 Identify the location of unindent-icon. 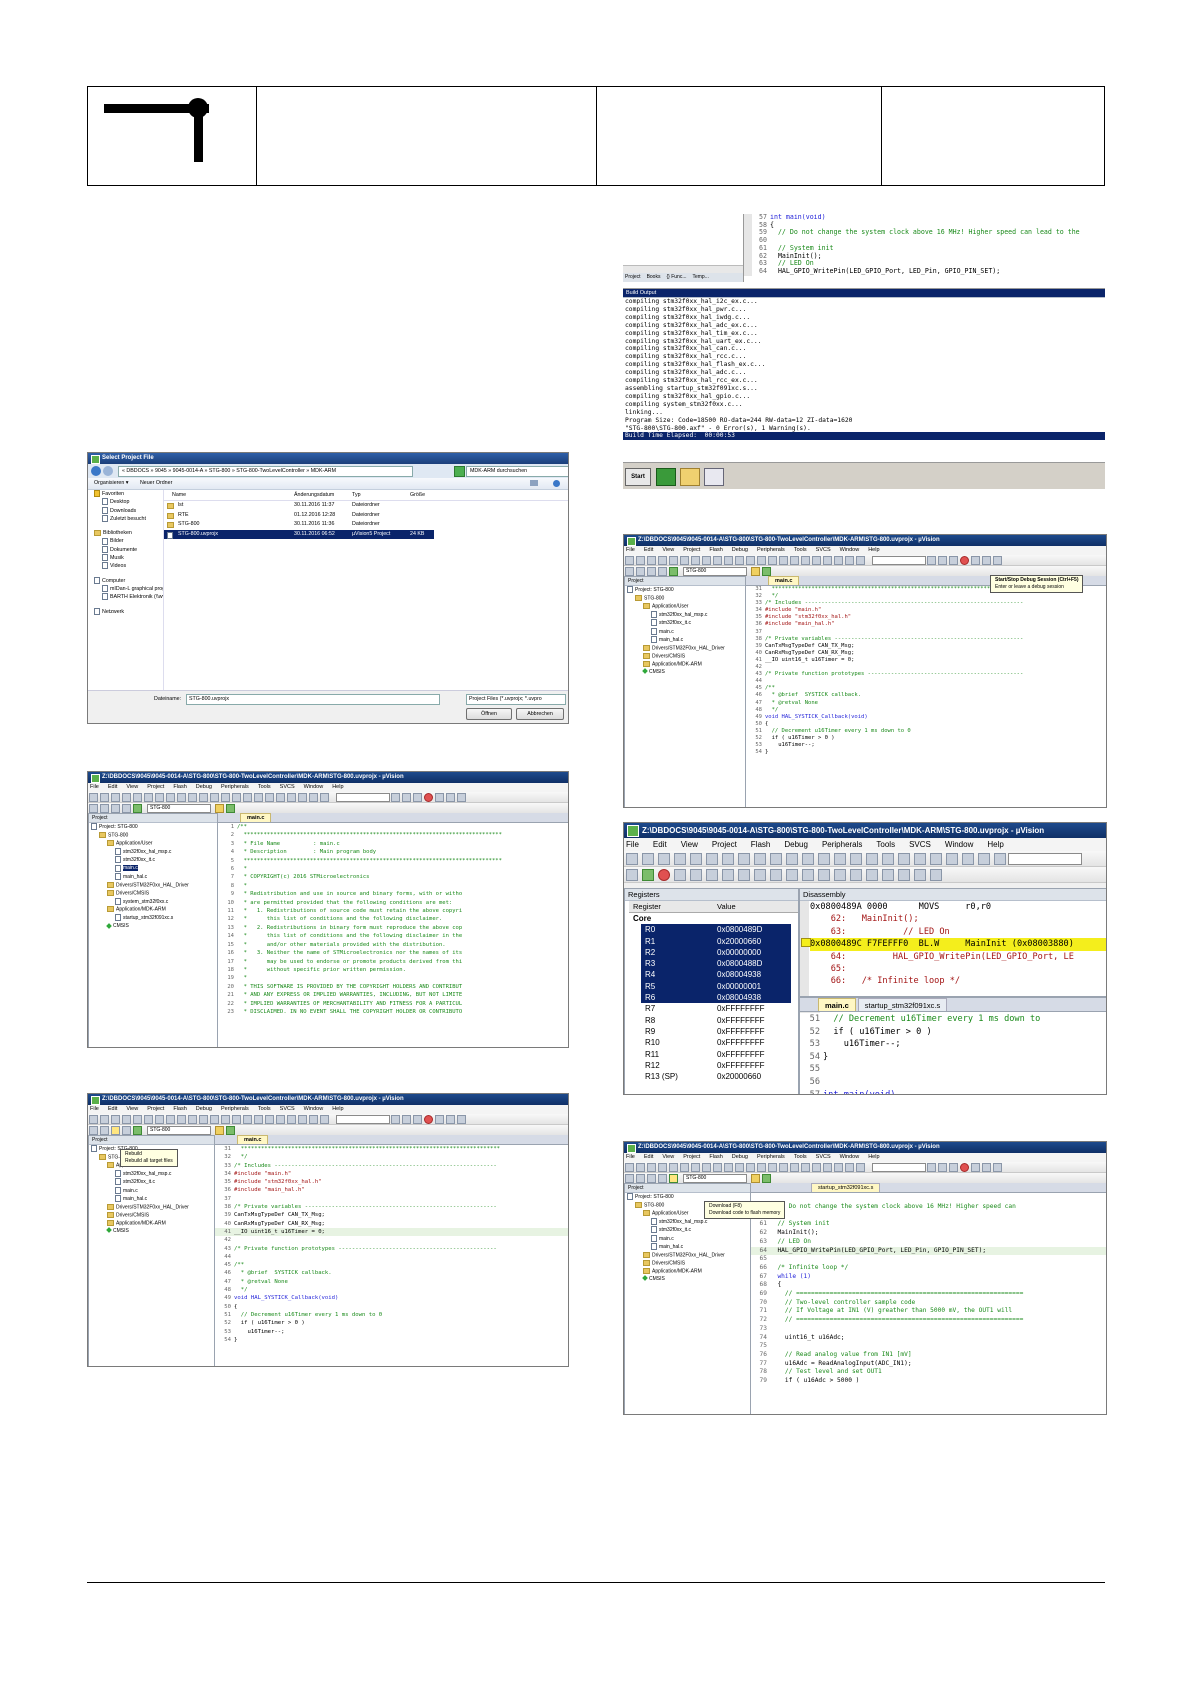
(805, 560).